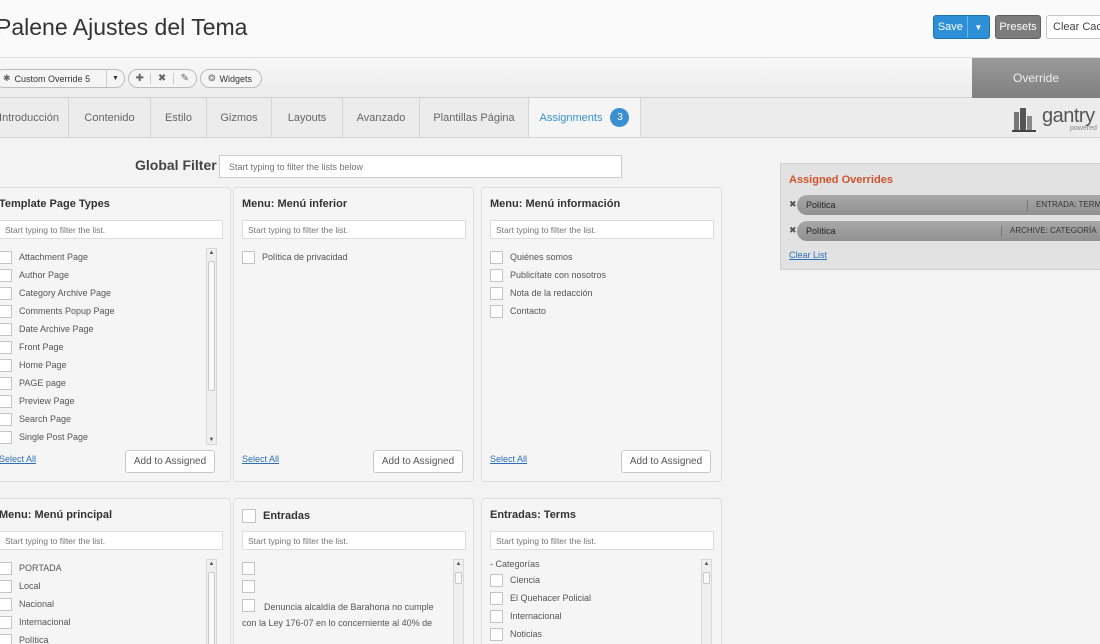 The height and width of the screenshot is (644, 1100). Describe the element at coordinates (57, 383) in the screenshot. I see `list-item: PAGE page` at that location.